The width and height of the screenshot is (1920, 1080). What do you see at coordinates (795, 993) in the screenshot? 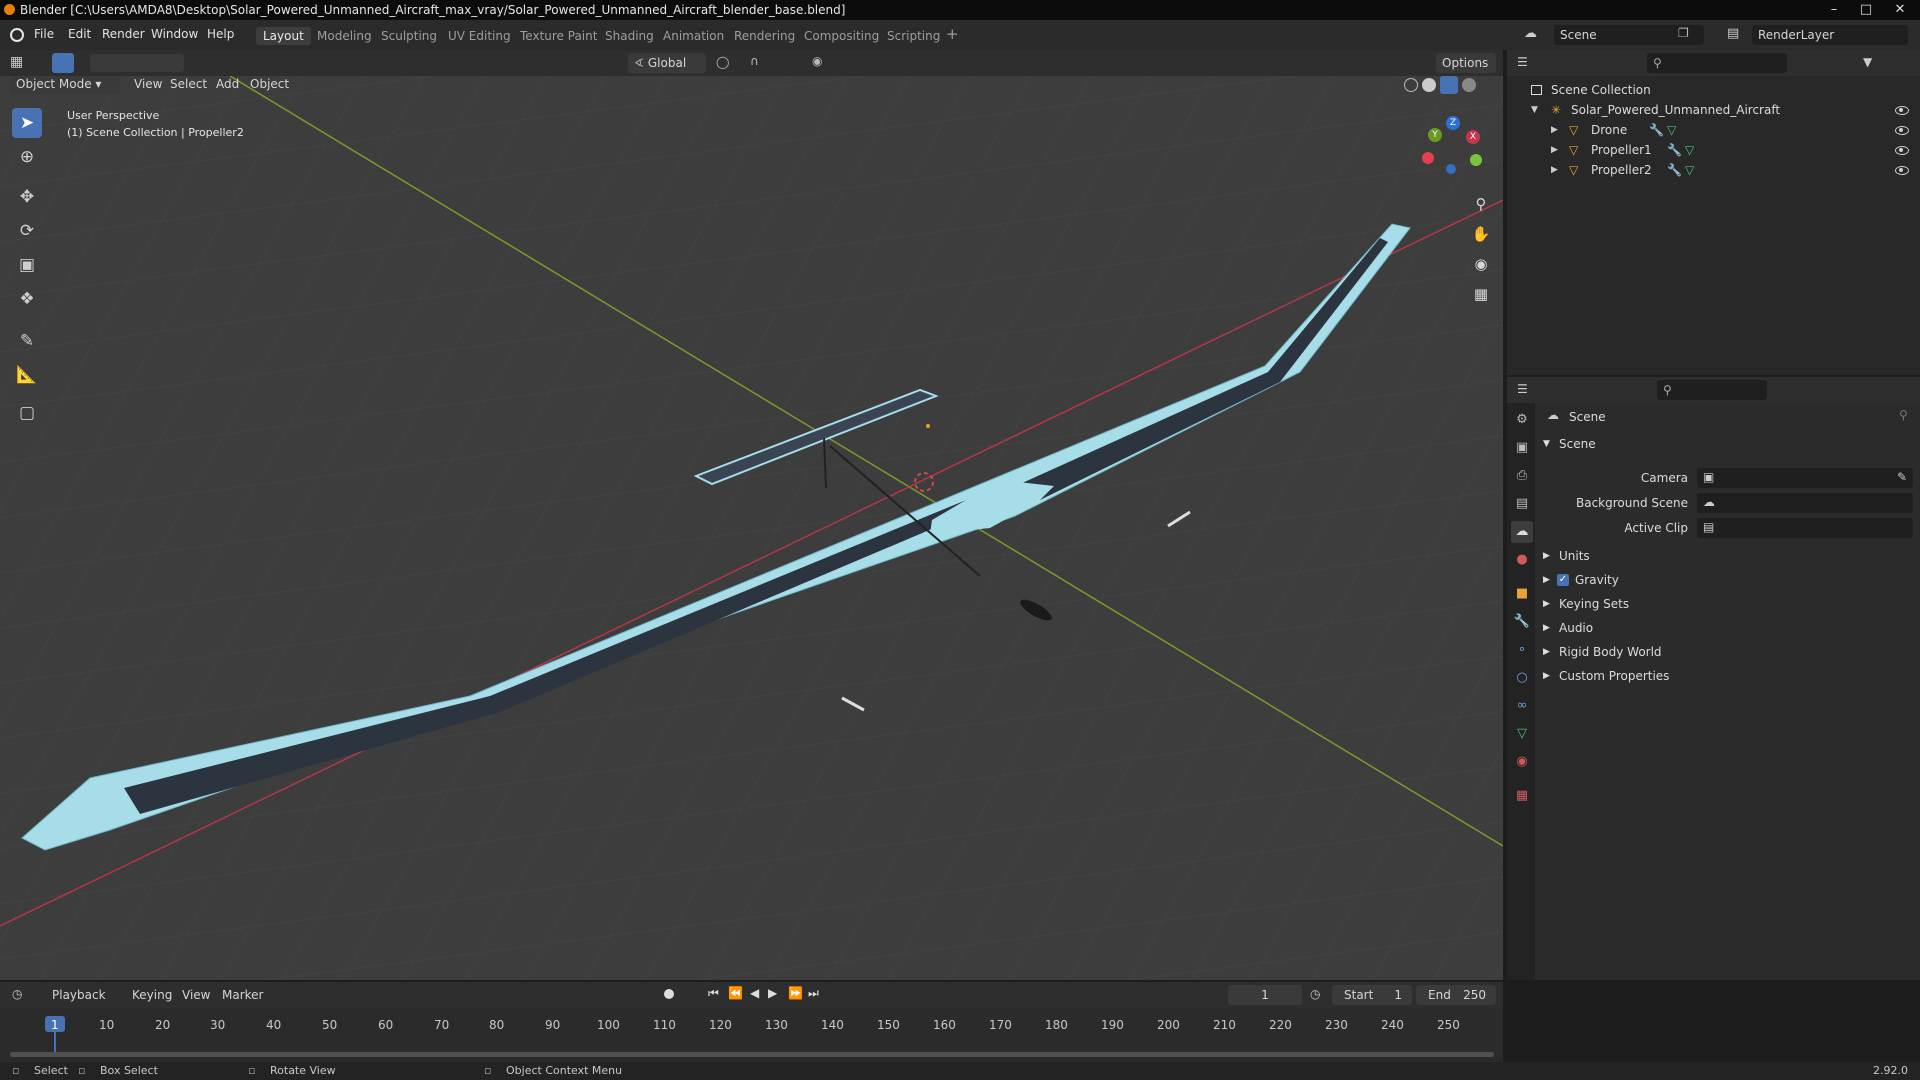
I see `next-keyframe-icon: ⏩` at bounding box center [795, 993].